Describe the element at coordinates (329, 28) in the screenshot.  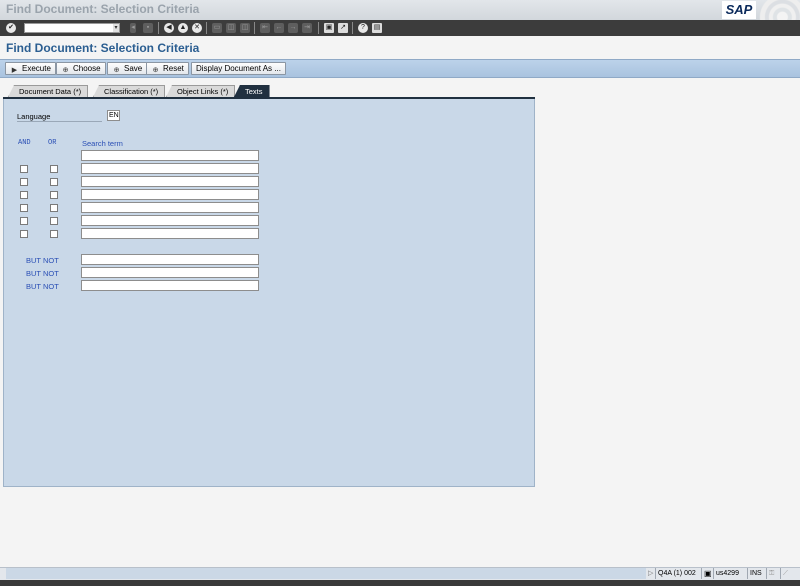
I see `create-session-icon: ▣` at that location.